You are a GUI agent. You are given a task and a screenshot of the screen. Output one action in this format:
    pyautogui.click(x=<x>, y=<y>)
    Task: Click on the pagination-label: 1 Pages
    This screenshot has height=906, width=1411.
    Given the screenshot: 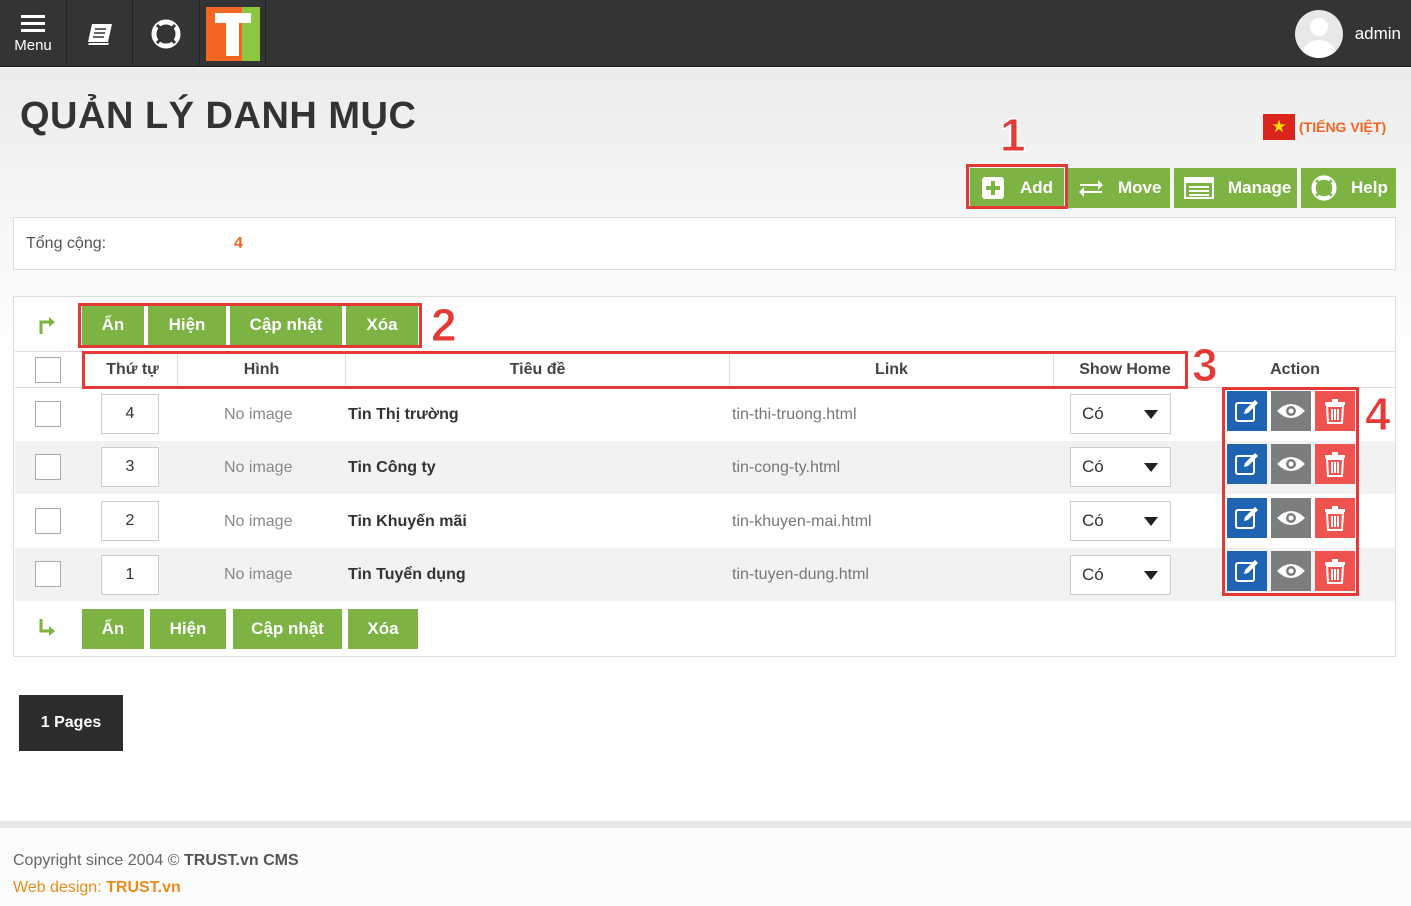 What is the action you would take?
    pyautogui.click(x=71, y=722)
    